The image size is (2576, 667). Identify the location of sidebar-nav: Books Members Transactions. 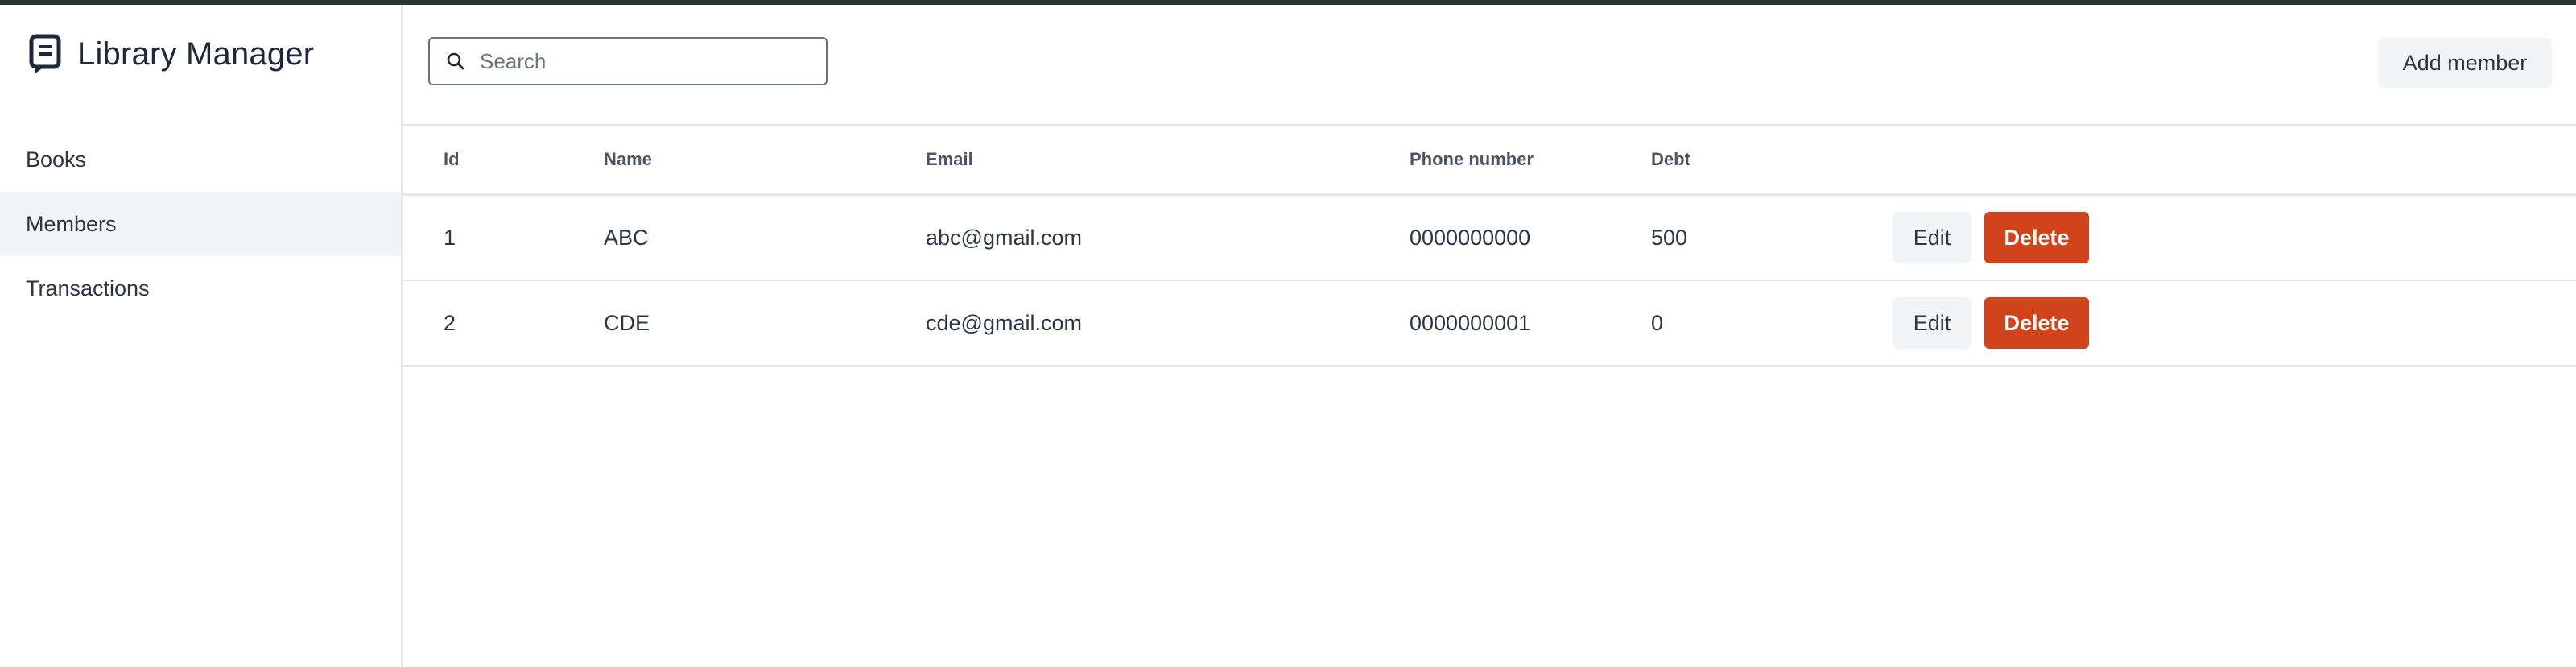
(200, 224).